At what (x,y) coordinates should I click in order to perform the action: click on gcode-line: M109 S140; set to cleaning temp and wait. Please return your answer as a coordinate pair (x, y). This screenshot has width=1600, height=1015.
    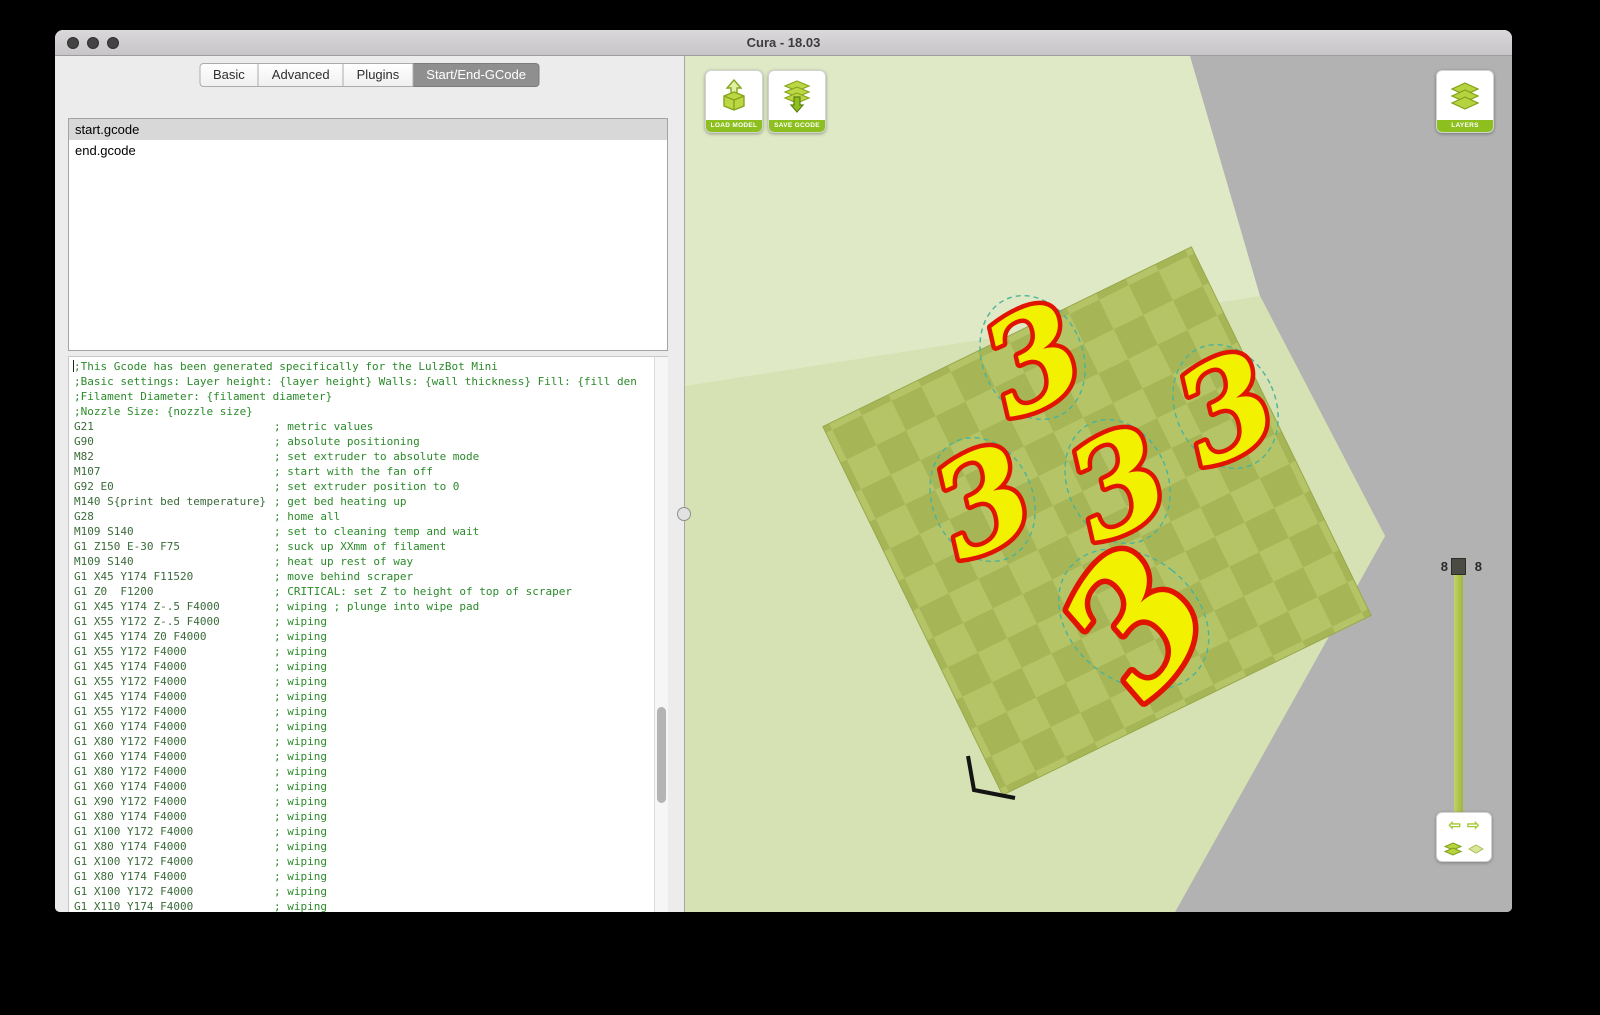
    Looking at the image, I should click on (277, 531).